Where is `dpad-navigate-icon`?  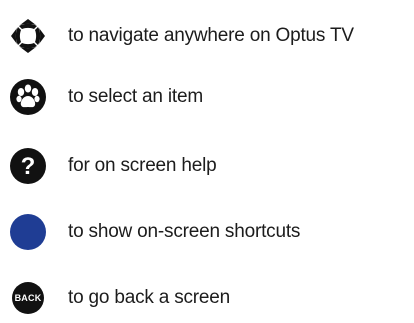
dpad-navigate-icon is located at coordinates (28, 36).